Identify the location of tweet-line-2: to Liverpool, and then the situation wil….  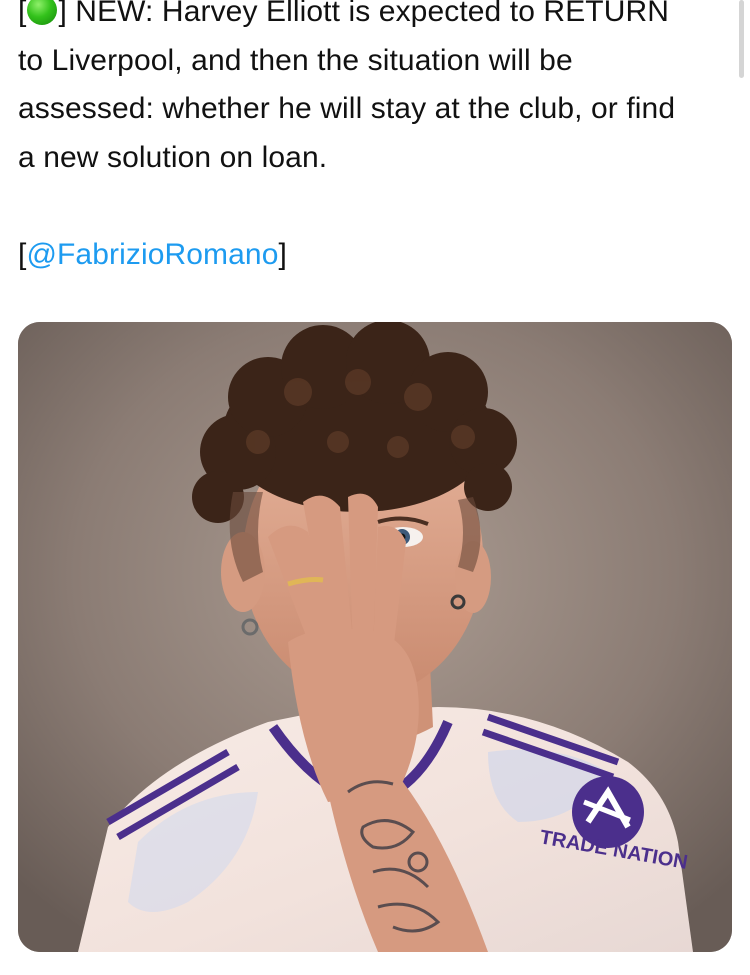
(295, 60).